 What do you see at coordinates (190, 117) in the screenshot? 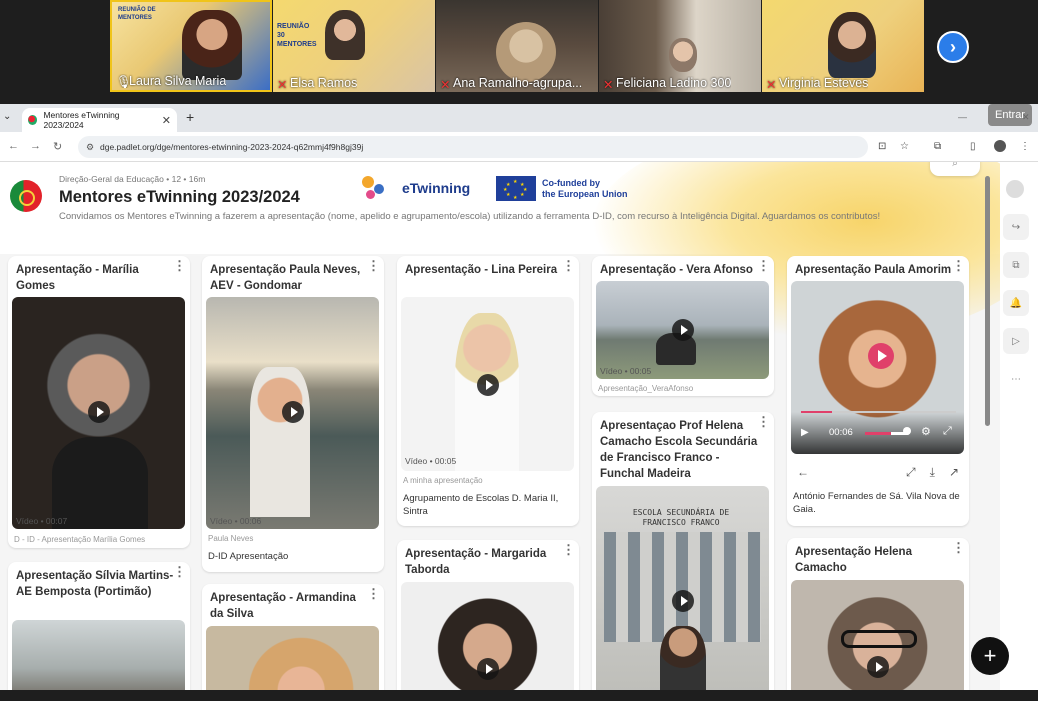
I see `new-tab-icon: +` at bounding box center [190, 117].